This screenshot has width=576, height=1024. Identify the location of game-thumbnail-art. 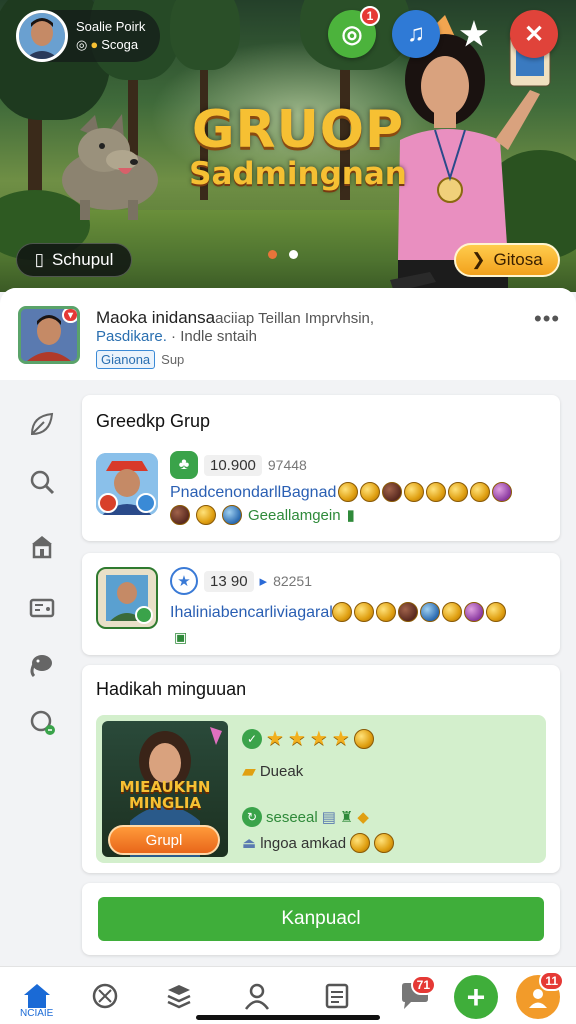
(127, 484).